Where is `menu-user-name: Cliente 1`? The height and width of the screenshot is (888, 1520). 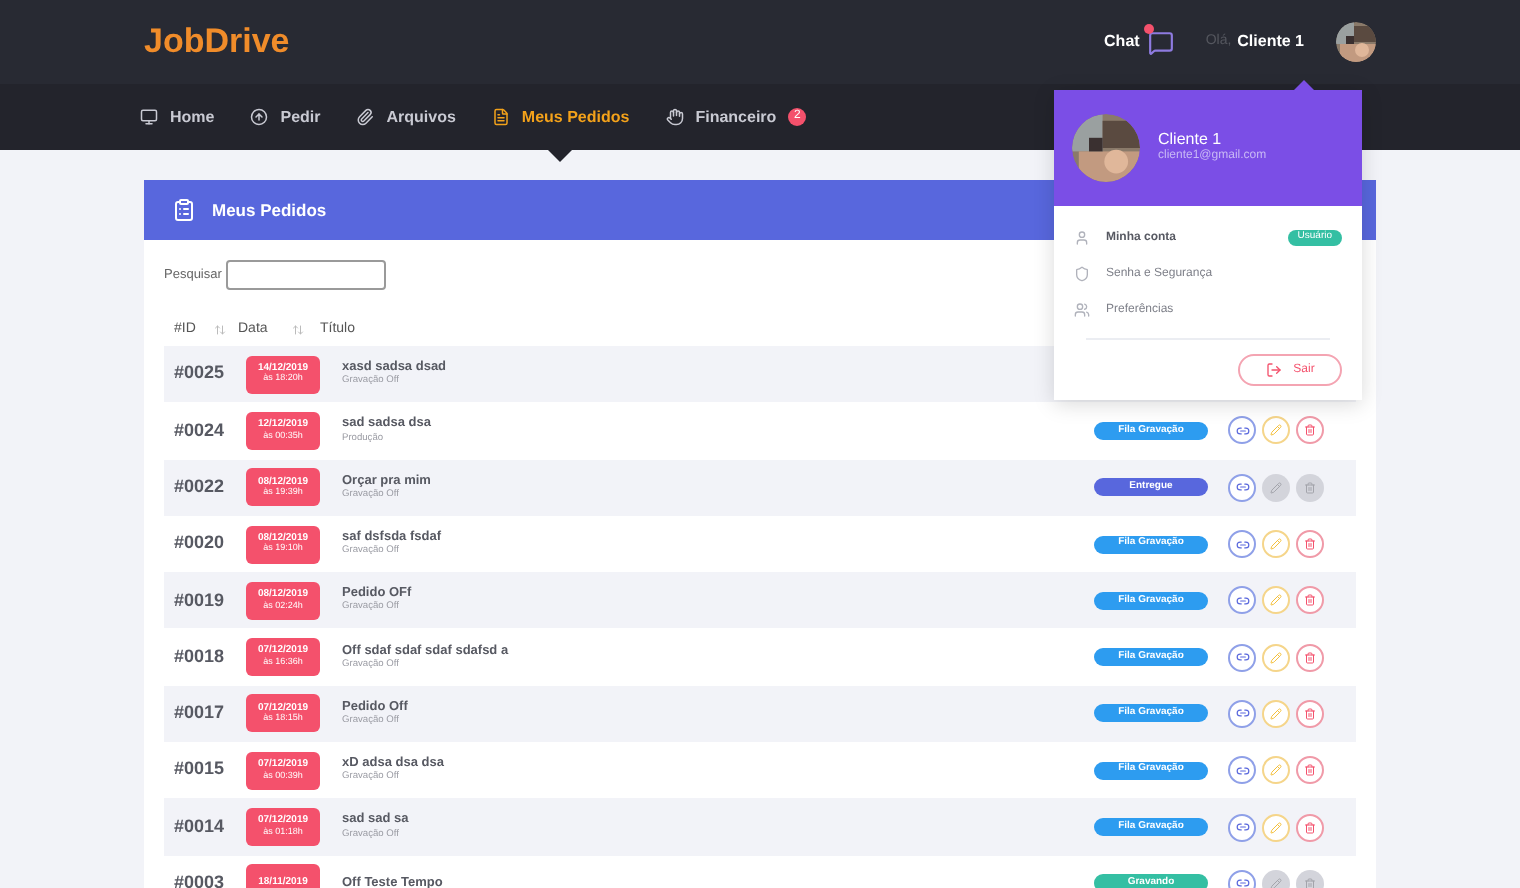 menu-user-name: Cliente 1 is located at coordinates (1191, 139).